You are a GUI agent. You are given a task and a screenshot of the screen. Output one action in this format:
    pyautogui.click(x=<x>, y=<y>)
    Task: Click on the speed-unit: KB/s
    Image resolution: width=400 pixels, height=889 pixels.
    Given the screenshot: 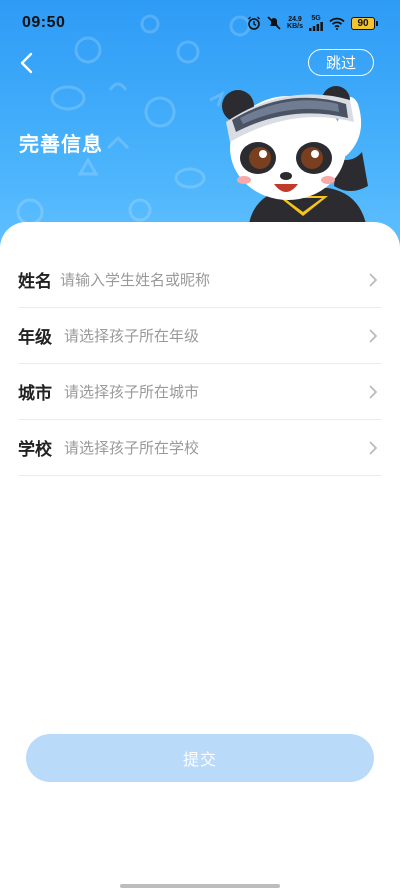 What is the action you would take?
    pyautogui.click(x=295, y=26)
    